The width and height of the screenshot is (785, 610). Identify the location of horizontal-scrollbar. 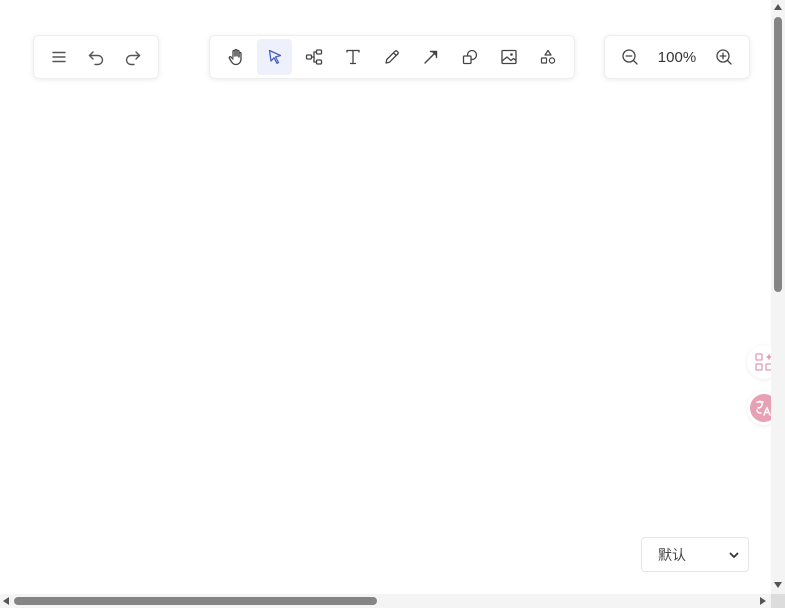
(385, 601).